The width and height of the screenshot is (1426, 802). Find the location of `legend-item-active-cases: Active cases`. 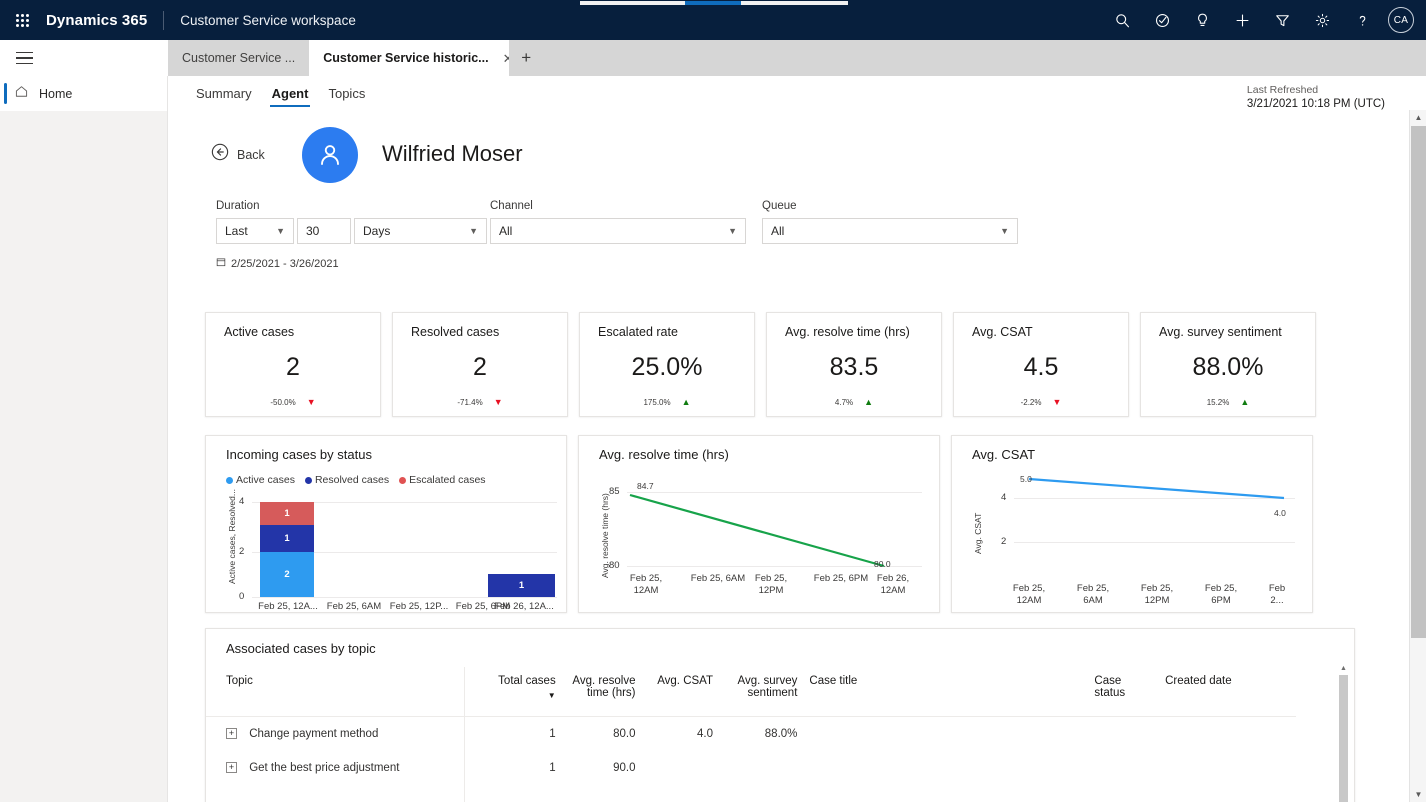

legend-item-active-cases: Active cases is located at coordinates (260, 480).